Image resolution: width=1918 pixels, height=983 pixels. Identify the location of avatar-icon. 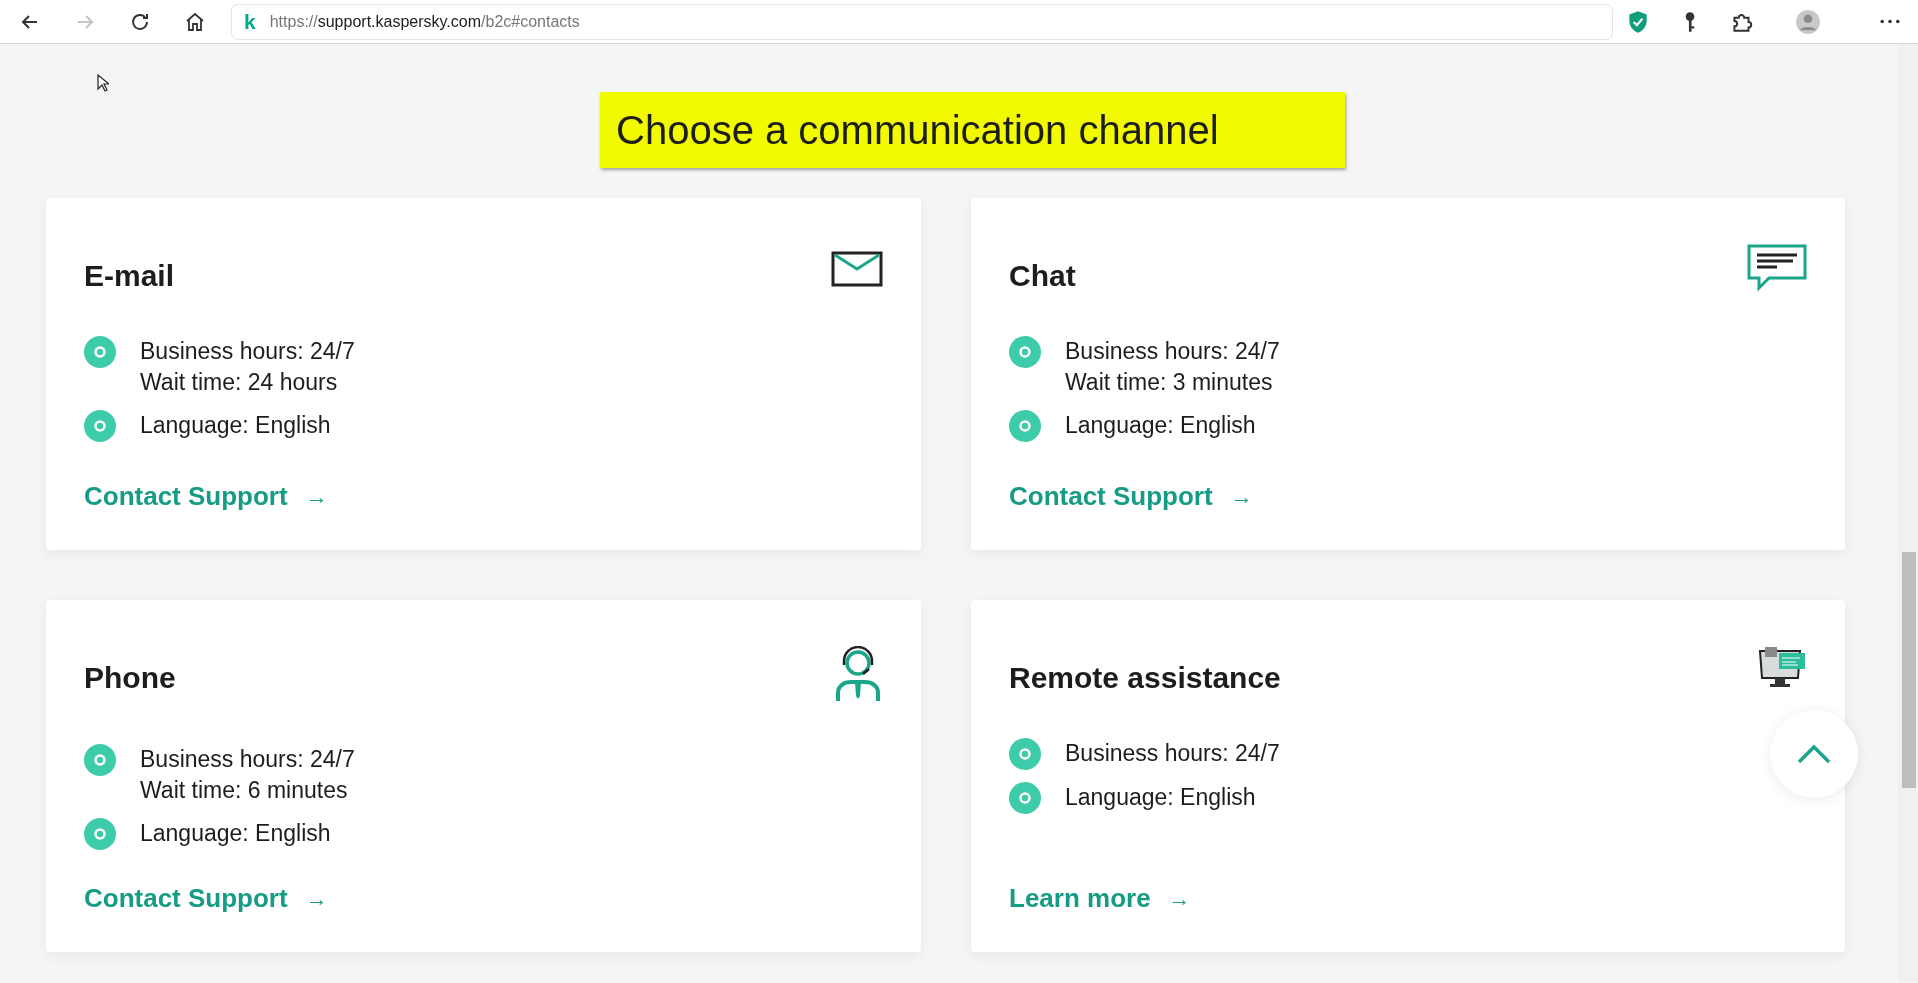
(1808, 21).